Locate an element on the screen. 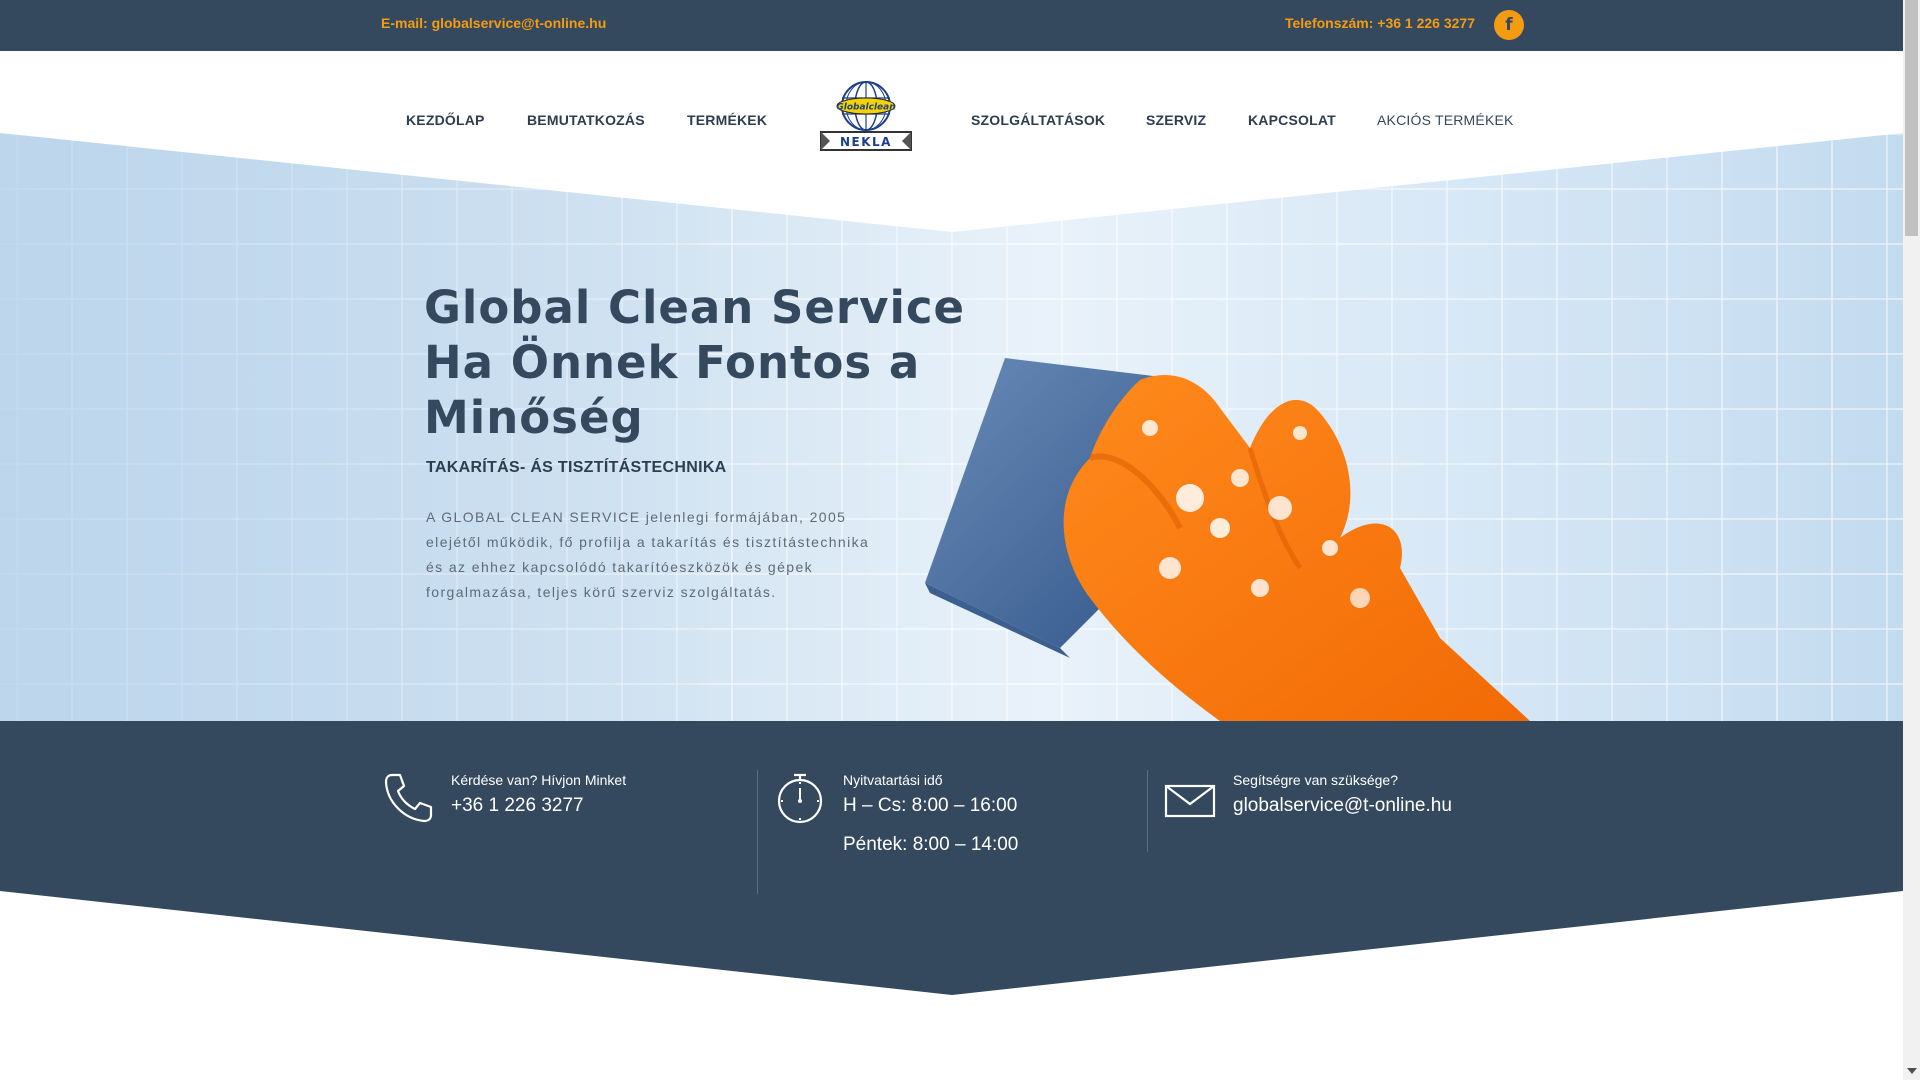  hours-weekdays: H – Cs: 8:00 – 16:00 is located at coordinates (930, 805).